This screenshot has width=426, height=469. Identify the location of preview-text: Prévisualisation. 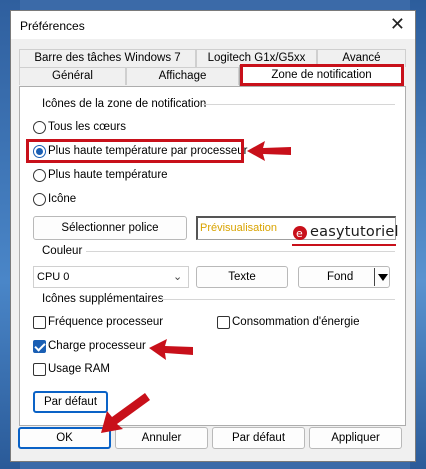
(239, 228).